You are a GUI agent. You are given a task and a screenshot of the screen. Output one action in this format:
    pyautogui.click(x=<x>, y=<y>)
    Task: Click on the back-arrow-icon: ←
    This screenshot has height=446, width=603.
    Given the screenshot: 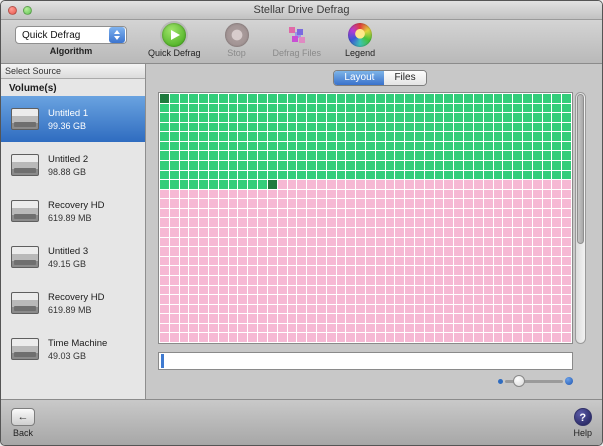 What is the action you would take?
    pyautogui.click(x=23, y=416)
    